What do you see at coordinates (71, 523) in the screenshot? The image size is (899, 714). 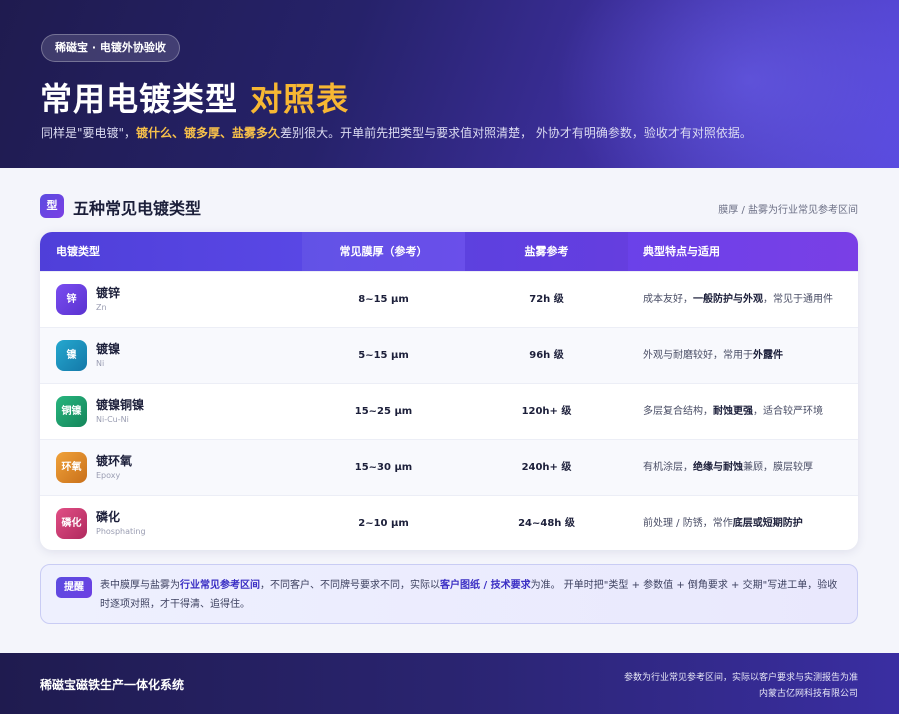 I see `type-badge: 磷化` at bounding box center [71, 523].